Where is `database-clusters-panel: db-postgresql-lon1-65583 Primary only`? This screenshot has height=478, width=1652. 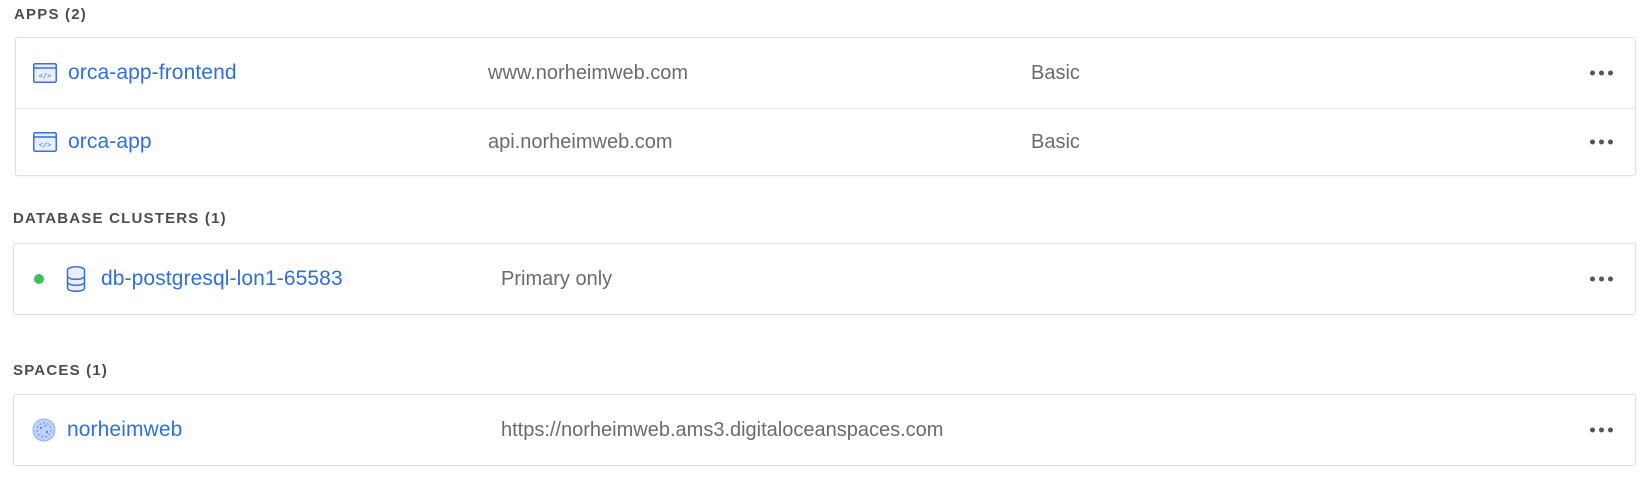
database-clusters-panel: db-postgresql-lon1-65583 Primary only is located at coordinates (824, 279).